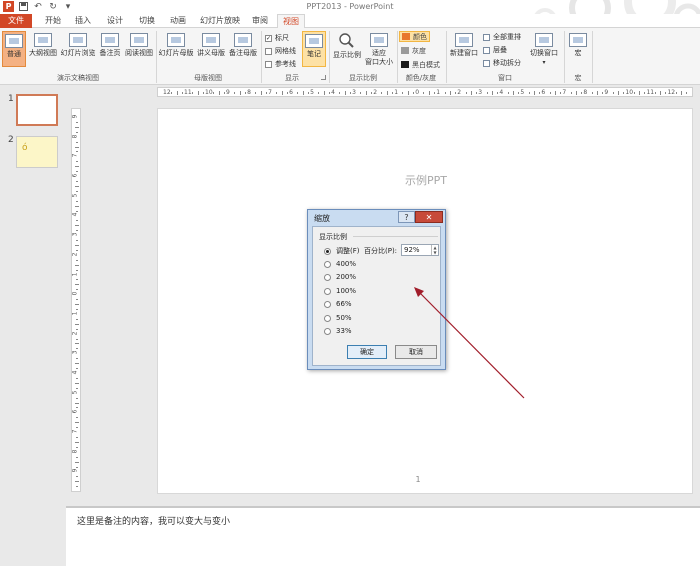  I want to click on help-icon: ?, so click(406, 217).